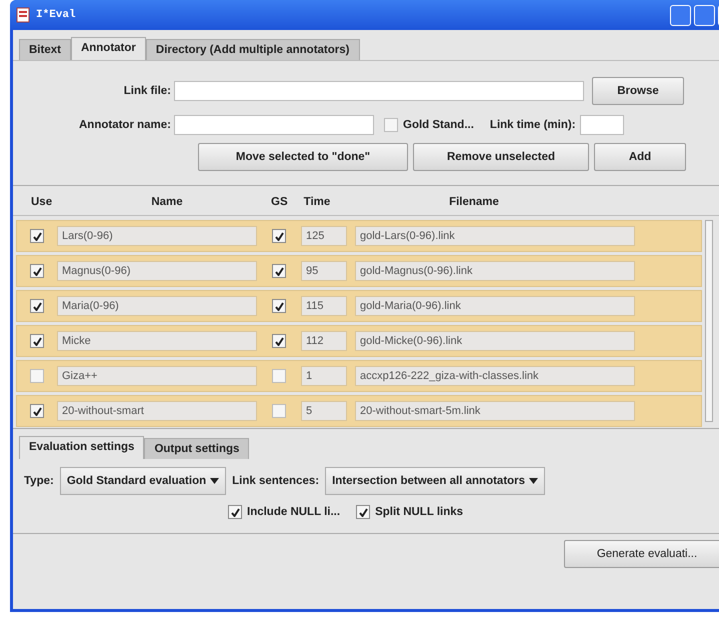 The width and height of the screenshot is (719, 629). Describe the element at coordinates (324, 271) in the screenshot. I see `time-field: 95` at that location.